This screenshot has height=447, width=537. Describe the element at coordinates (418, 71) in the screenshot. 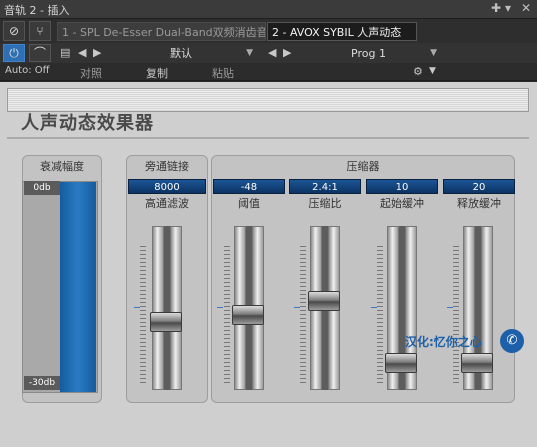

I see `gear-icon: ⚙` at that location.